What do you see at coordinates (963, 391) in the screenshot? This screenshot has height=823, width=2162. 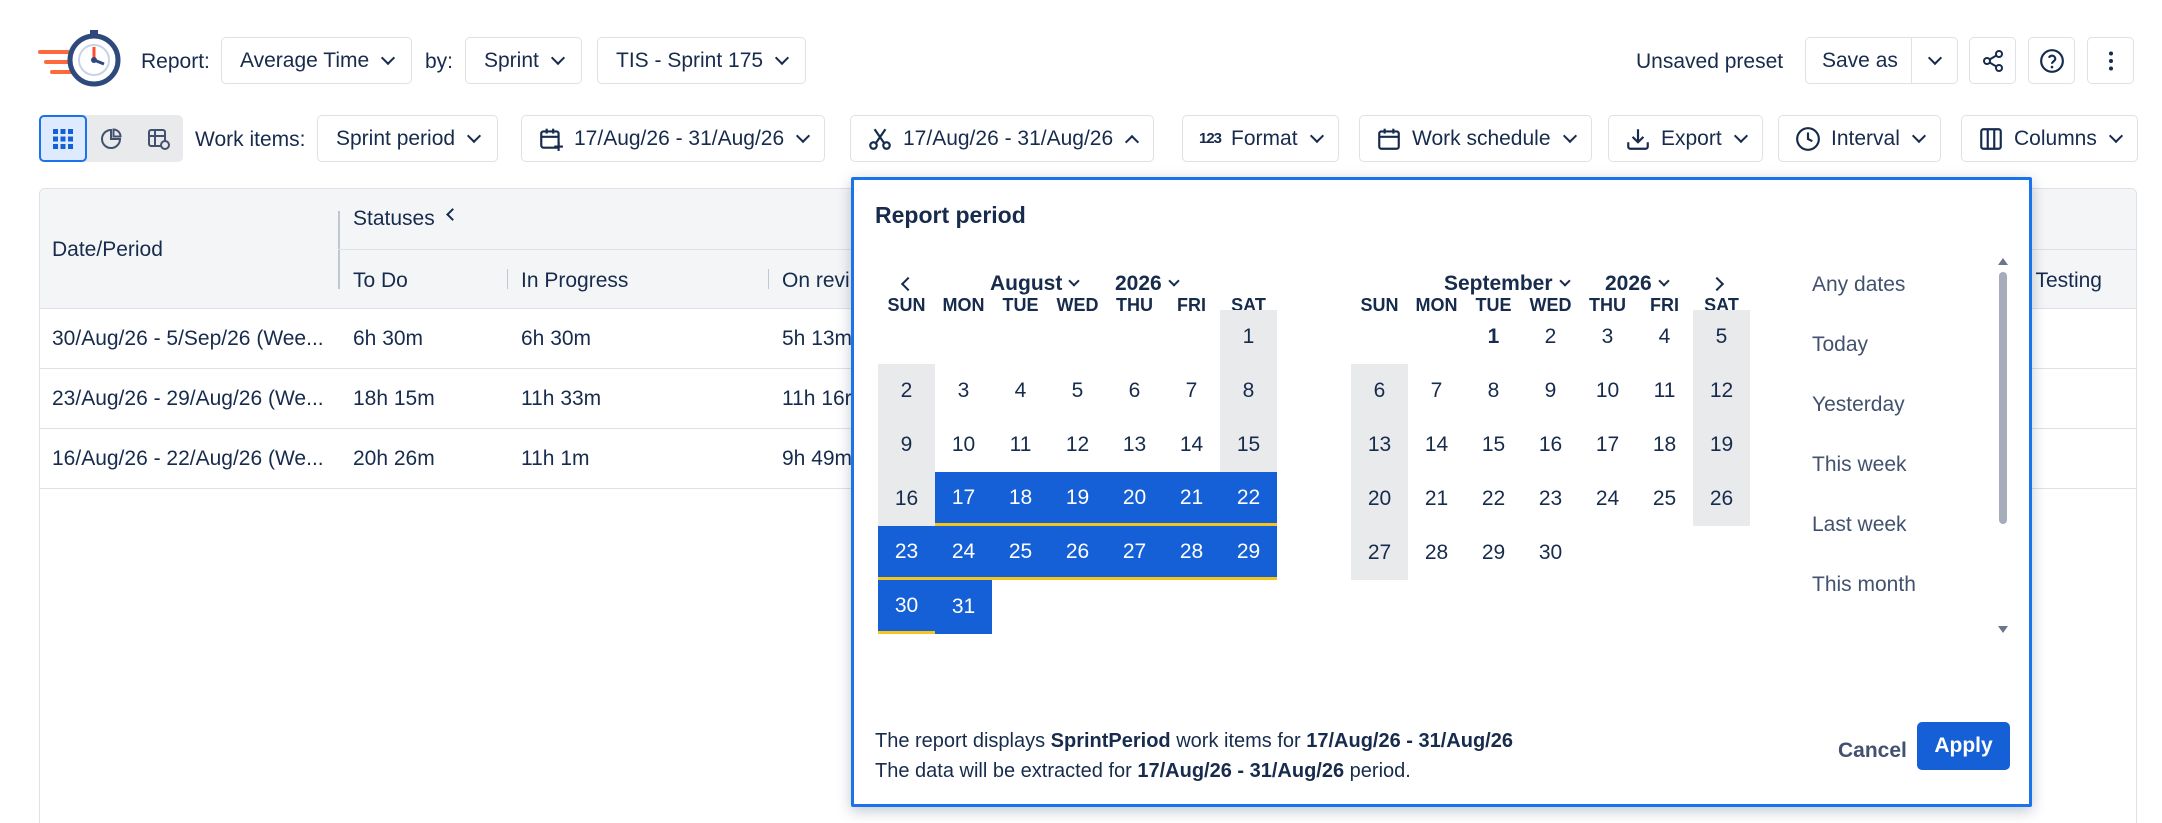 I see `calendar-day: 3` at bounding box center [963, 391].